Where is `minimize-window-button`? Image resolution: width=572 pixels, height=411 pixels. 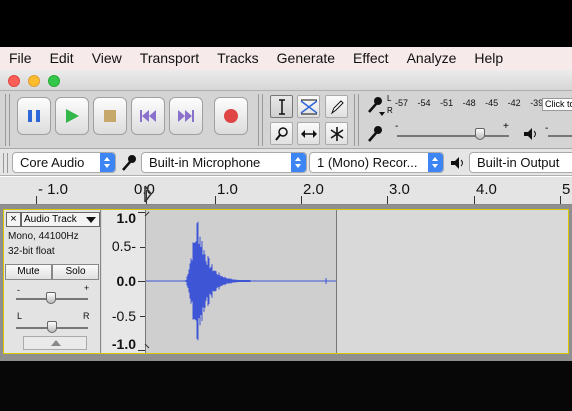 minimize-window-button is located at coordinates (34, 81).